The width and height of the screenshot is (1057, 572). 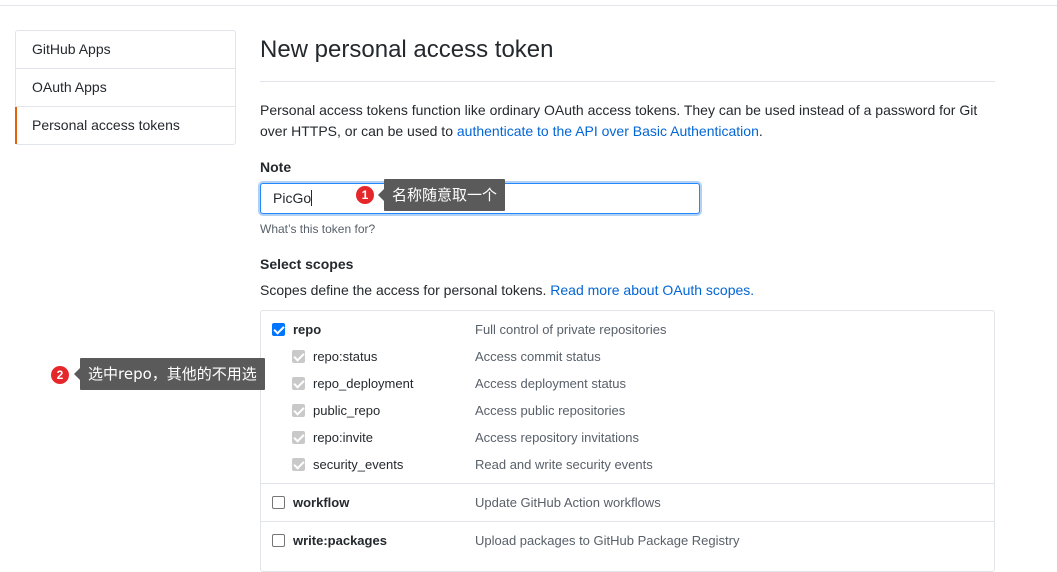 I want to click on repo-deployment-checkbox, so click(x=298, y=383).